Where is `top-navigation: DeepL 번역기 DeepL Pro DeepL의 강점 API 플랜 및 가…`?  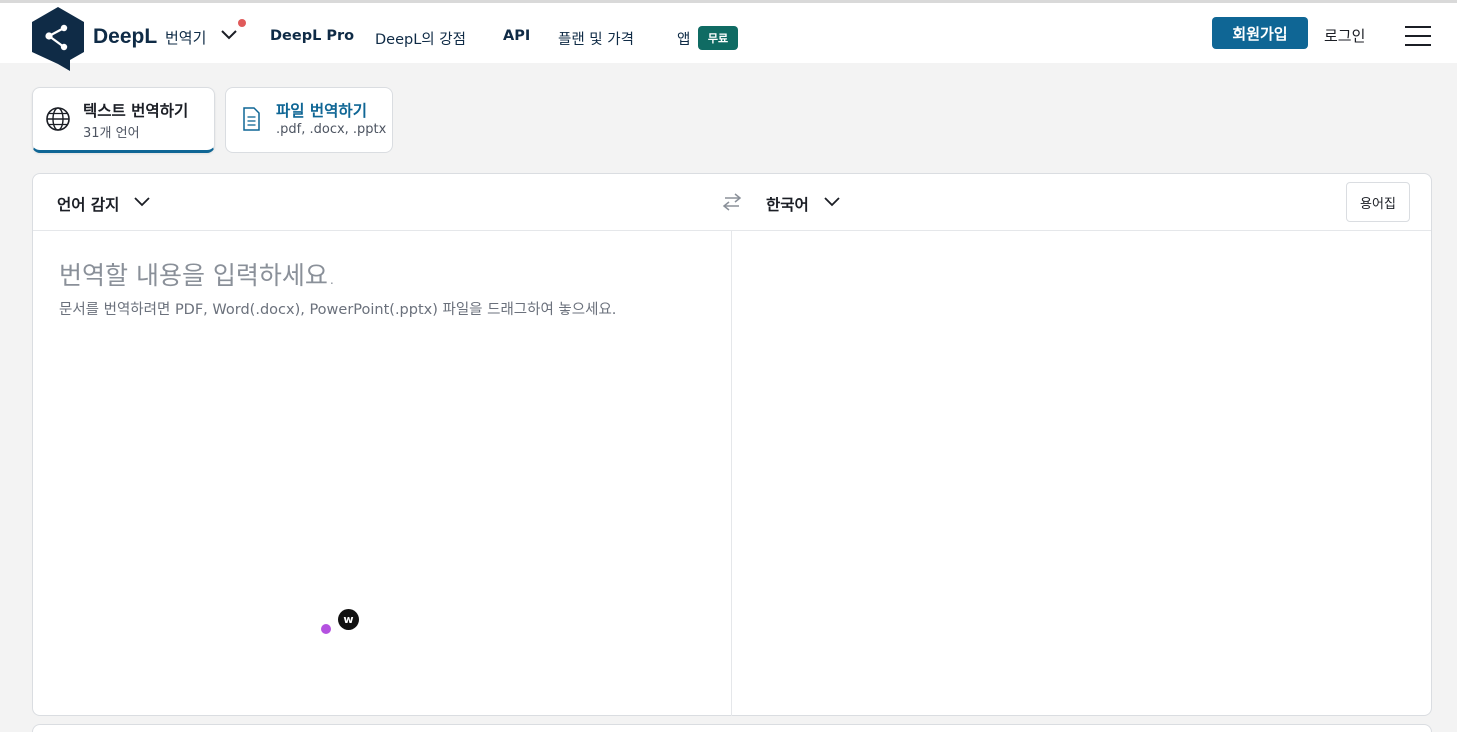 top-navigation: DeepL 번역기 DeepL Pro DeepL의 강점 API 플랜 및 가… is located at coordinates (728, 37).